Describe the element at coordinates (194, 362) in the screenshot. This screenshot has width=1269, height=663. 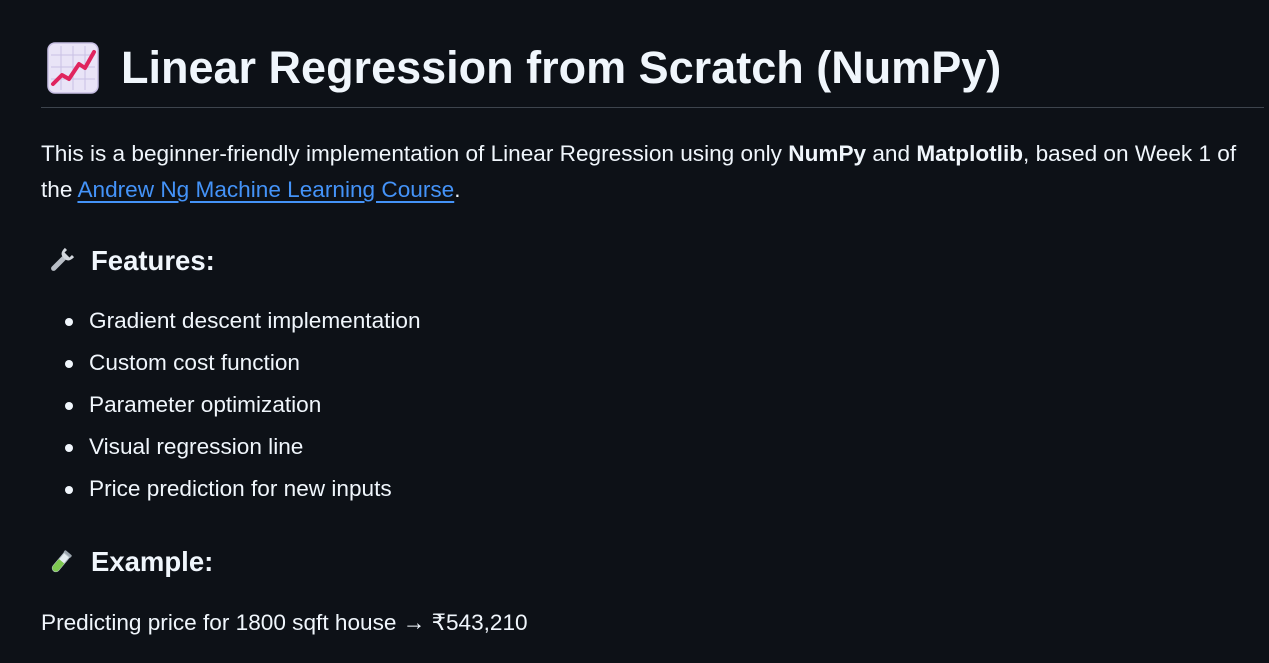
I see `list-item-text: Custom cost function` at that location.